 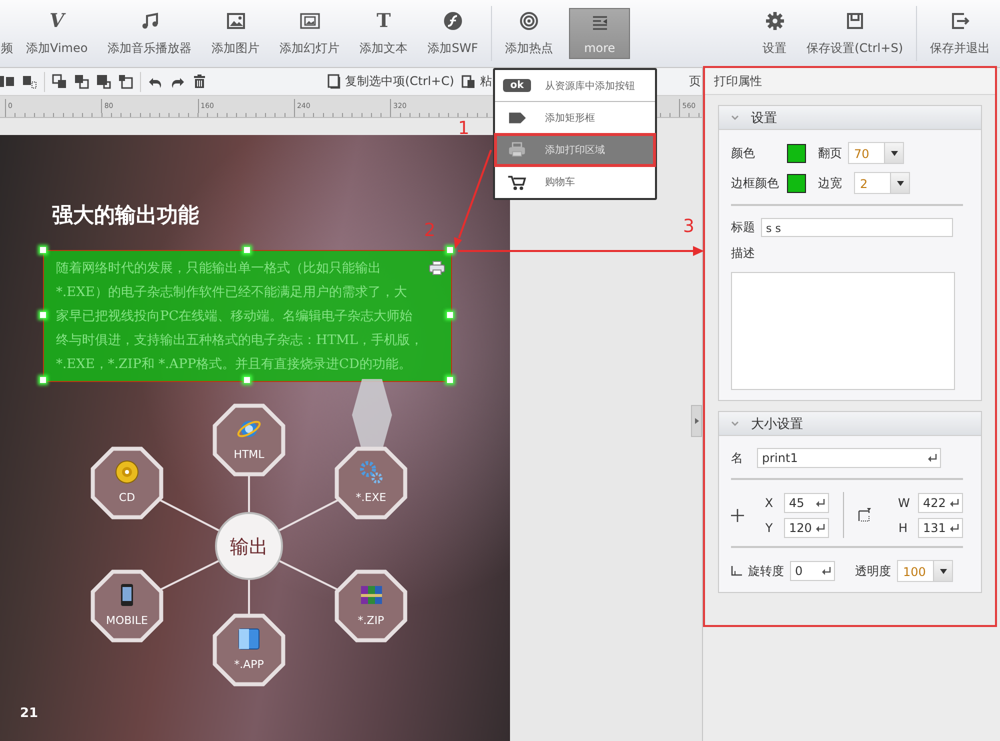 What do you see at coordinates (333, 81) in the screenshot?
I see `copy-icon` at bounding box center [333, 81].